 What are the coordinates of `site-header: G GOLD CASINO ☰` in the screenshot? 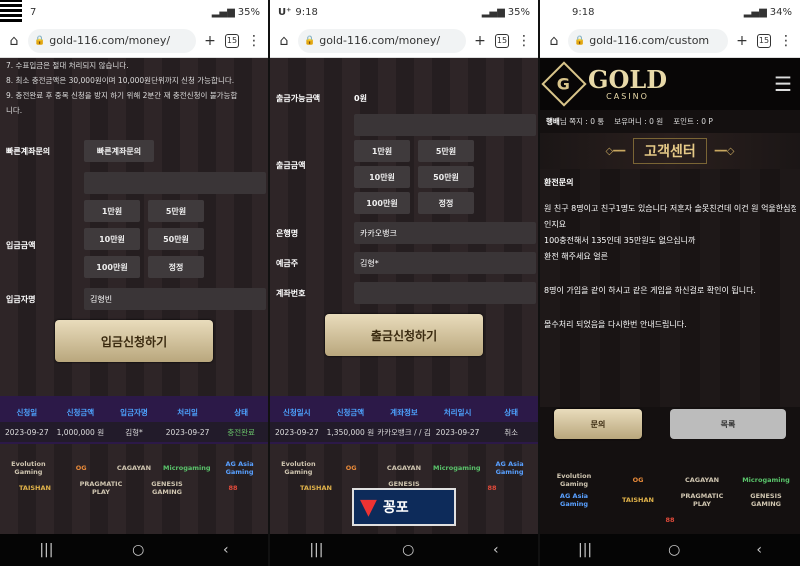 It's located at (670, 84).